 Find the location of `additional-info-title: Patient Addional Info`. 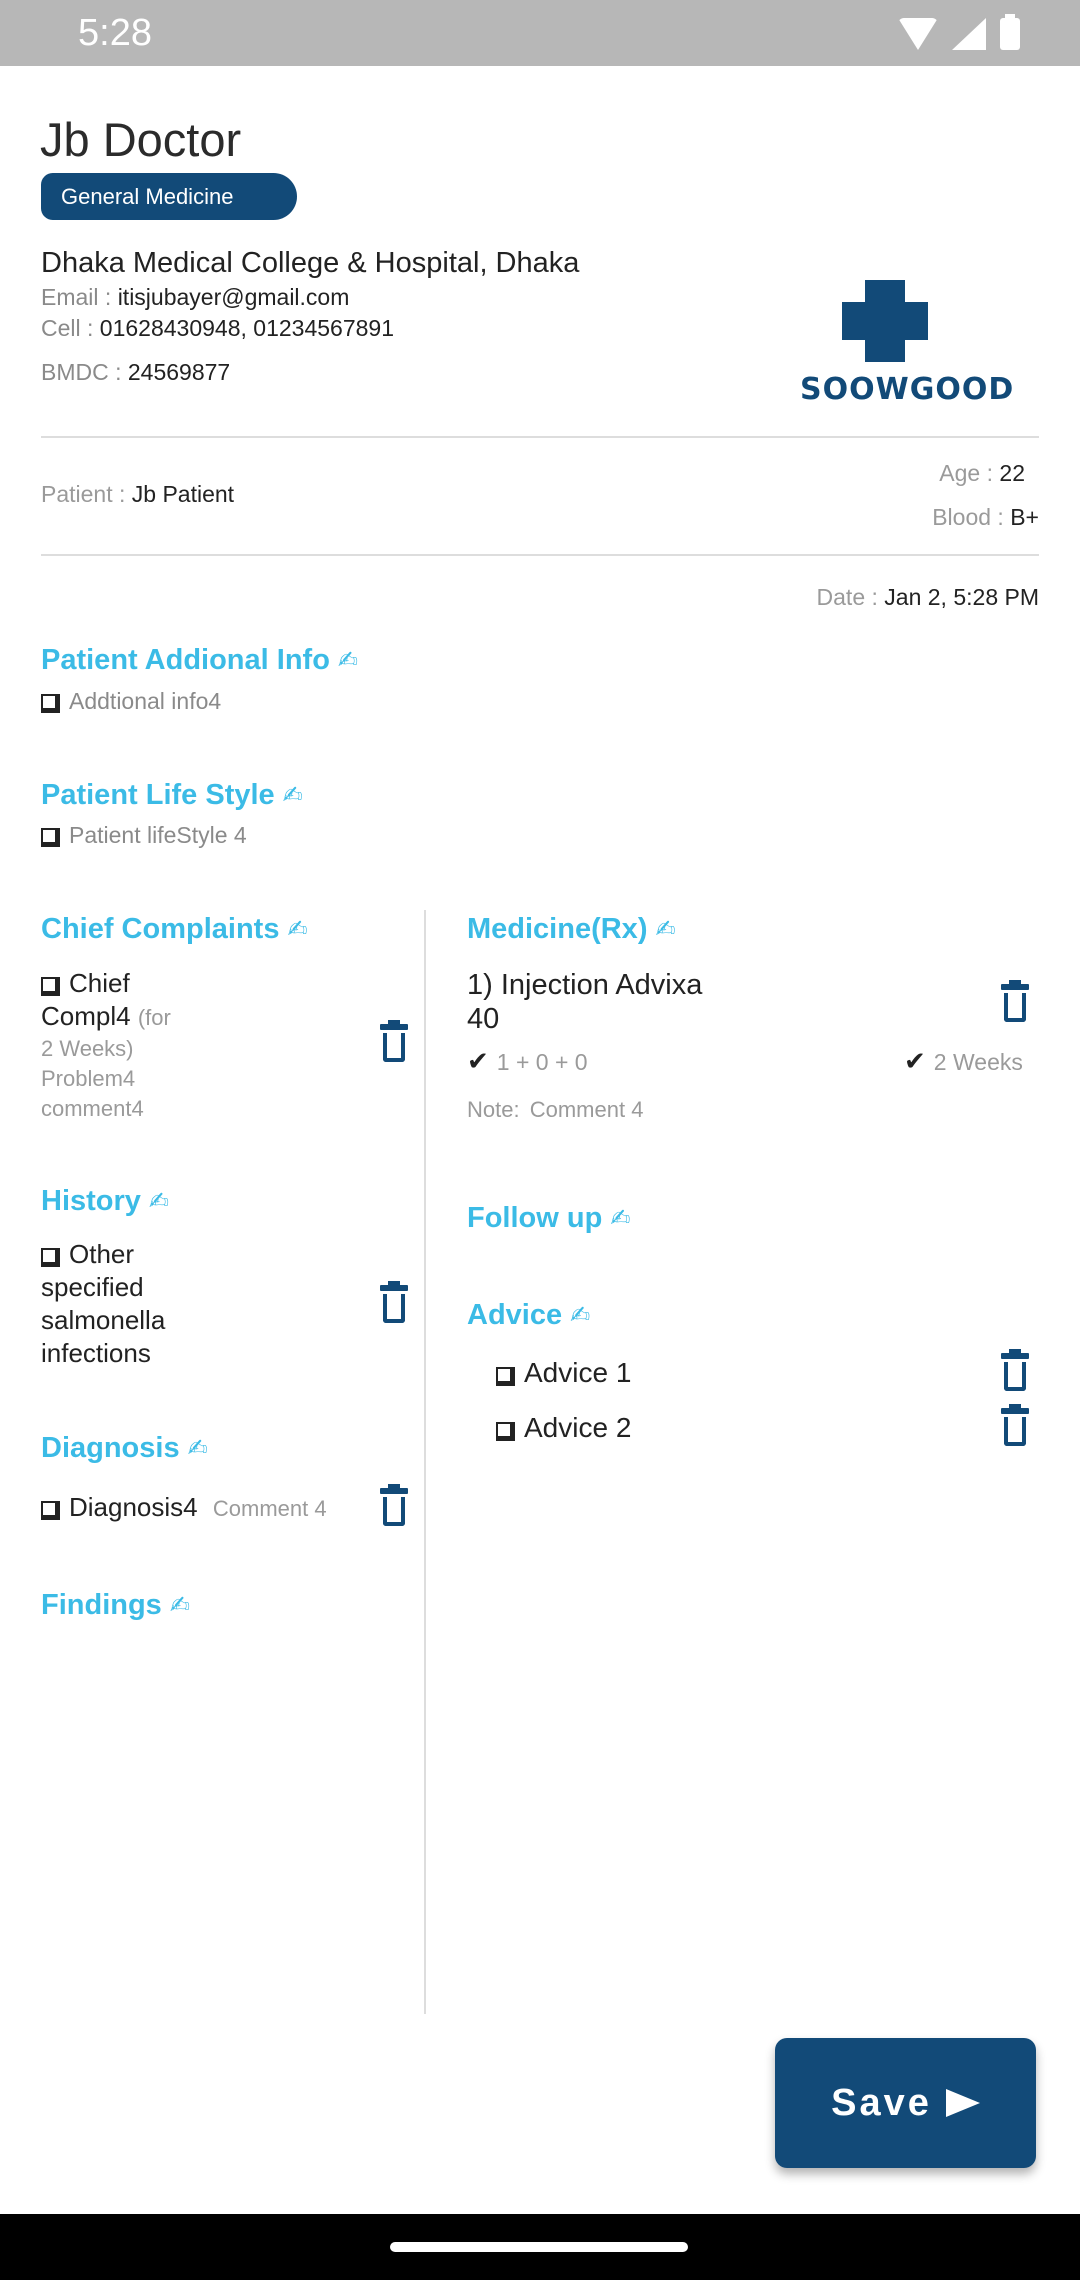

additional-info-title: Patient Addional Info is located at coordinates (185, 660).